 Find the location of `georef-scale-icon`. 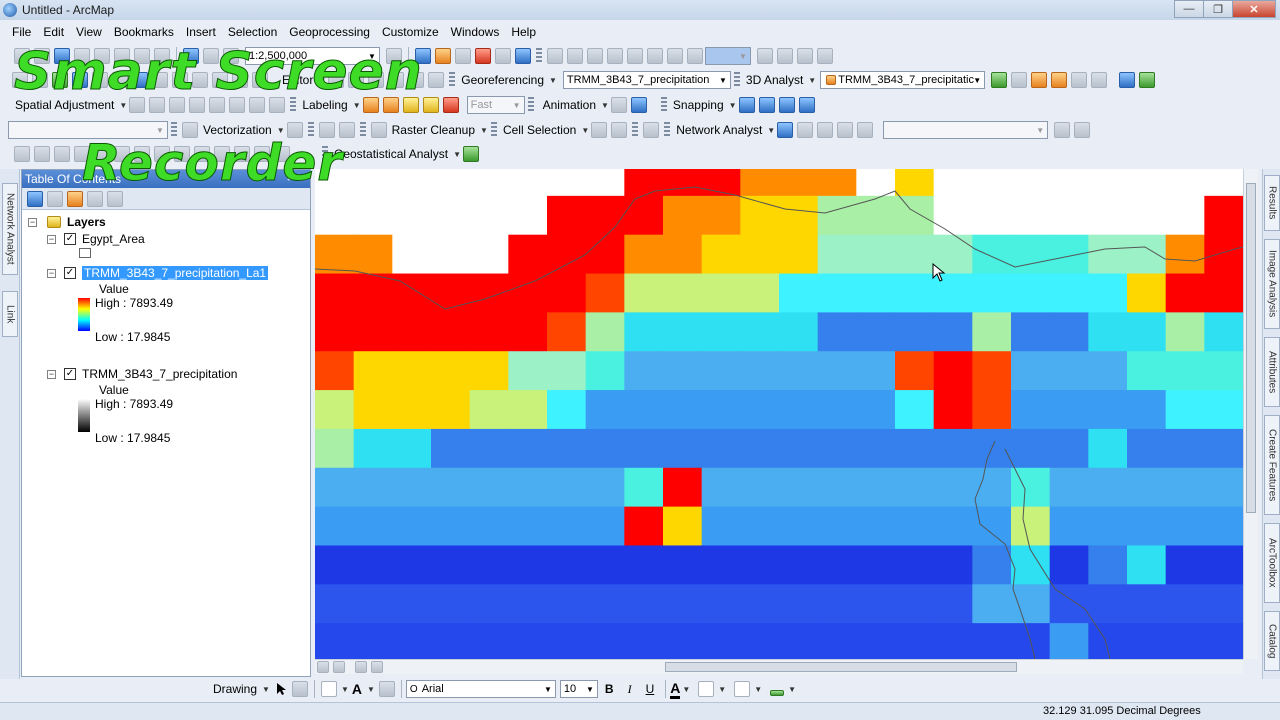

georef-scale-icon is located at coordinates (62, 154).